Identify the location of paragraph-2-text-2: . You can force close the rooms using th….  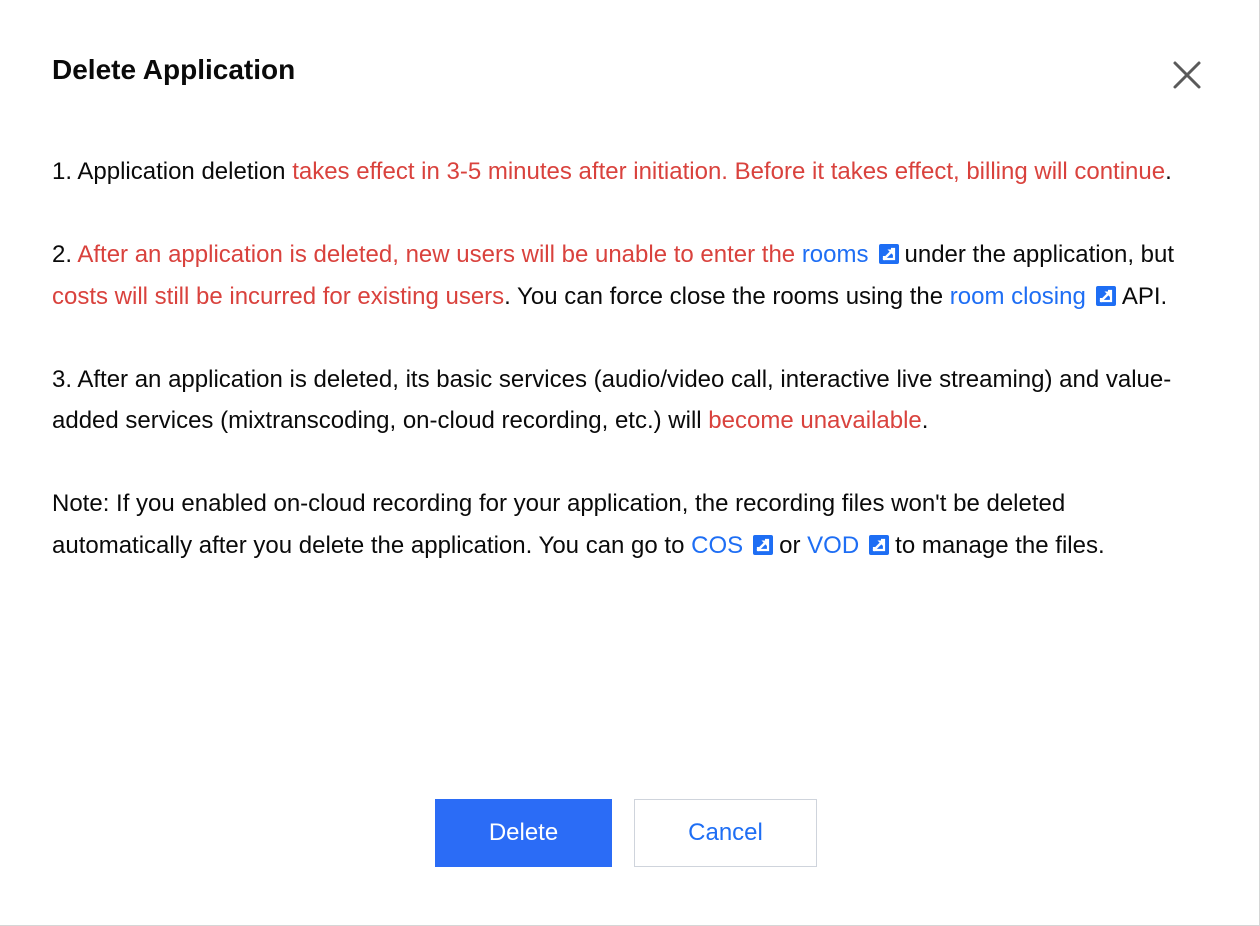
(727, 296).